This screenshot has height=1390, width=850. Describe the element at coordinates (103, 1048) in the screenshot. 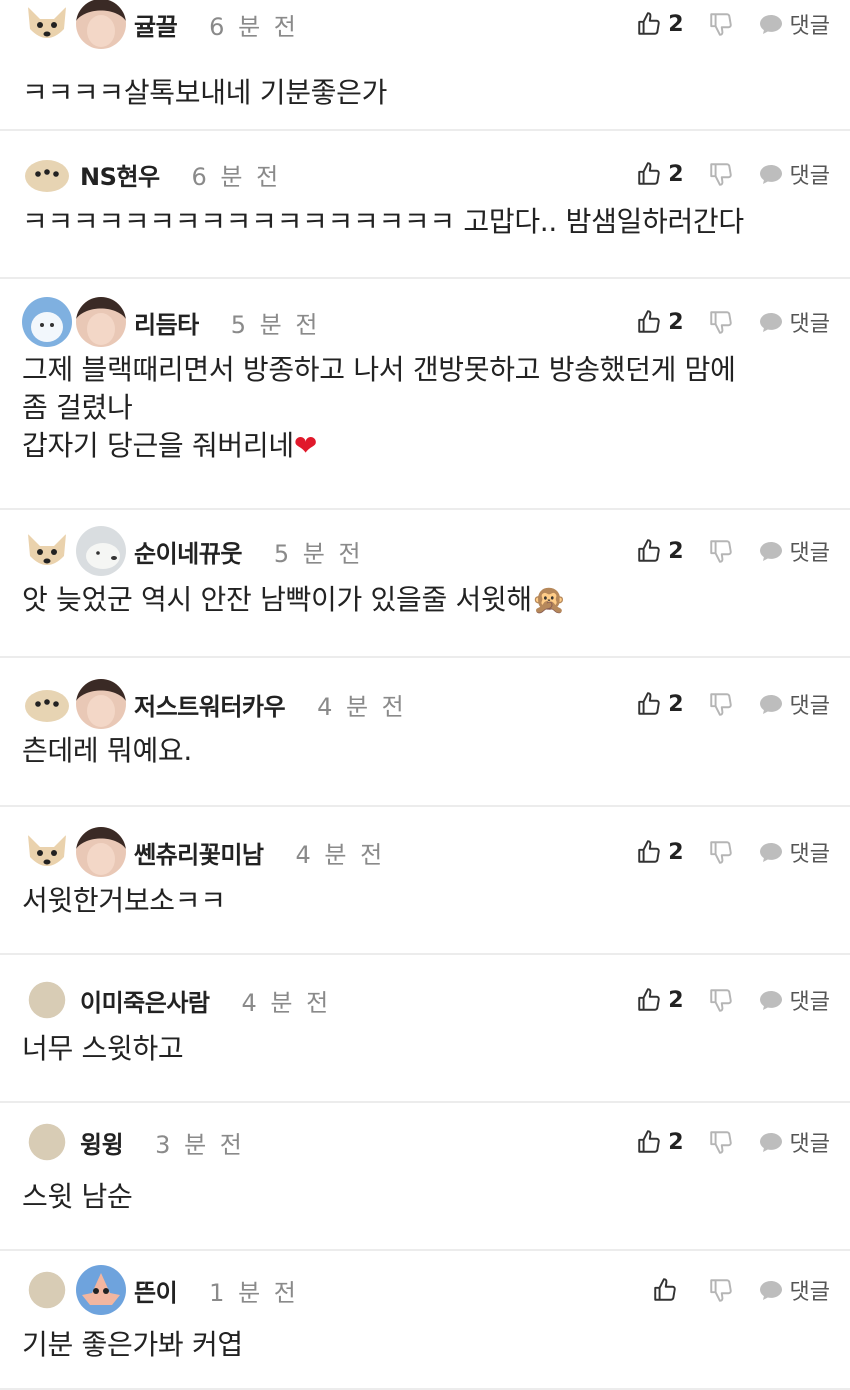

I see `comment-text-content: 너무 스윗하고` at that location.